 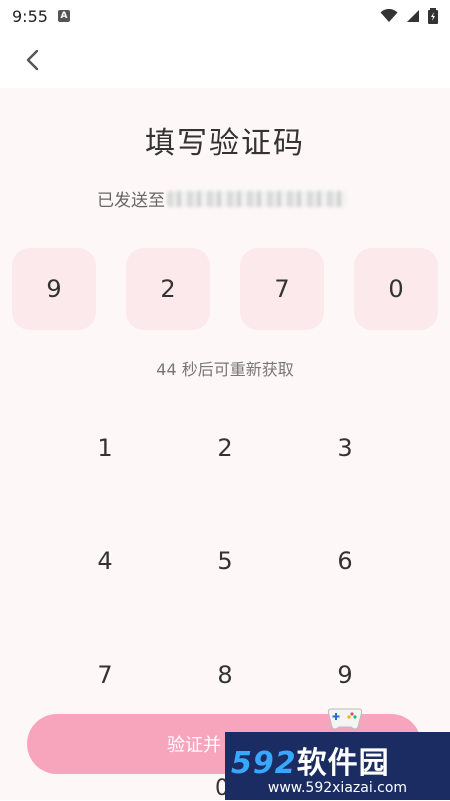 What do you see at coordinates (257, 198) in the screenshot?
I see `masked-phone-number` at bounding box center [257, 198].